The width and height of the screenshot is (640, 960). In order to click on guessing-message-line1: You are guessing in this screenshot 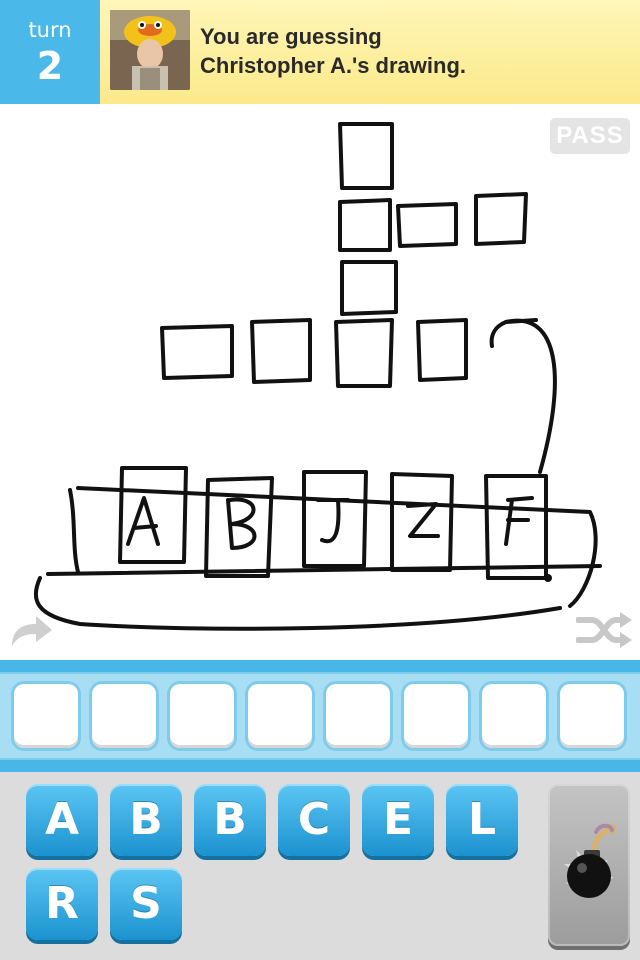, I will do `click(291, 36)`.